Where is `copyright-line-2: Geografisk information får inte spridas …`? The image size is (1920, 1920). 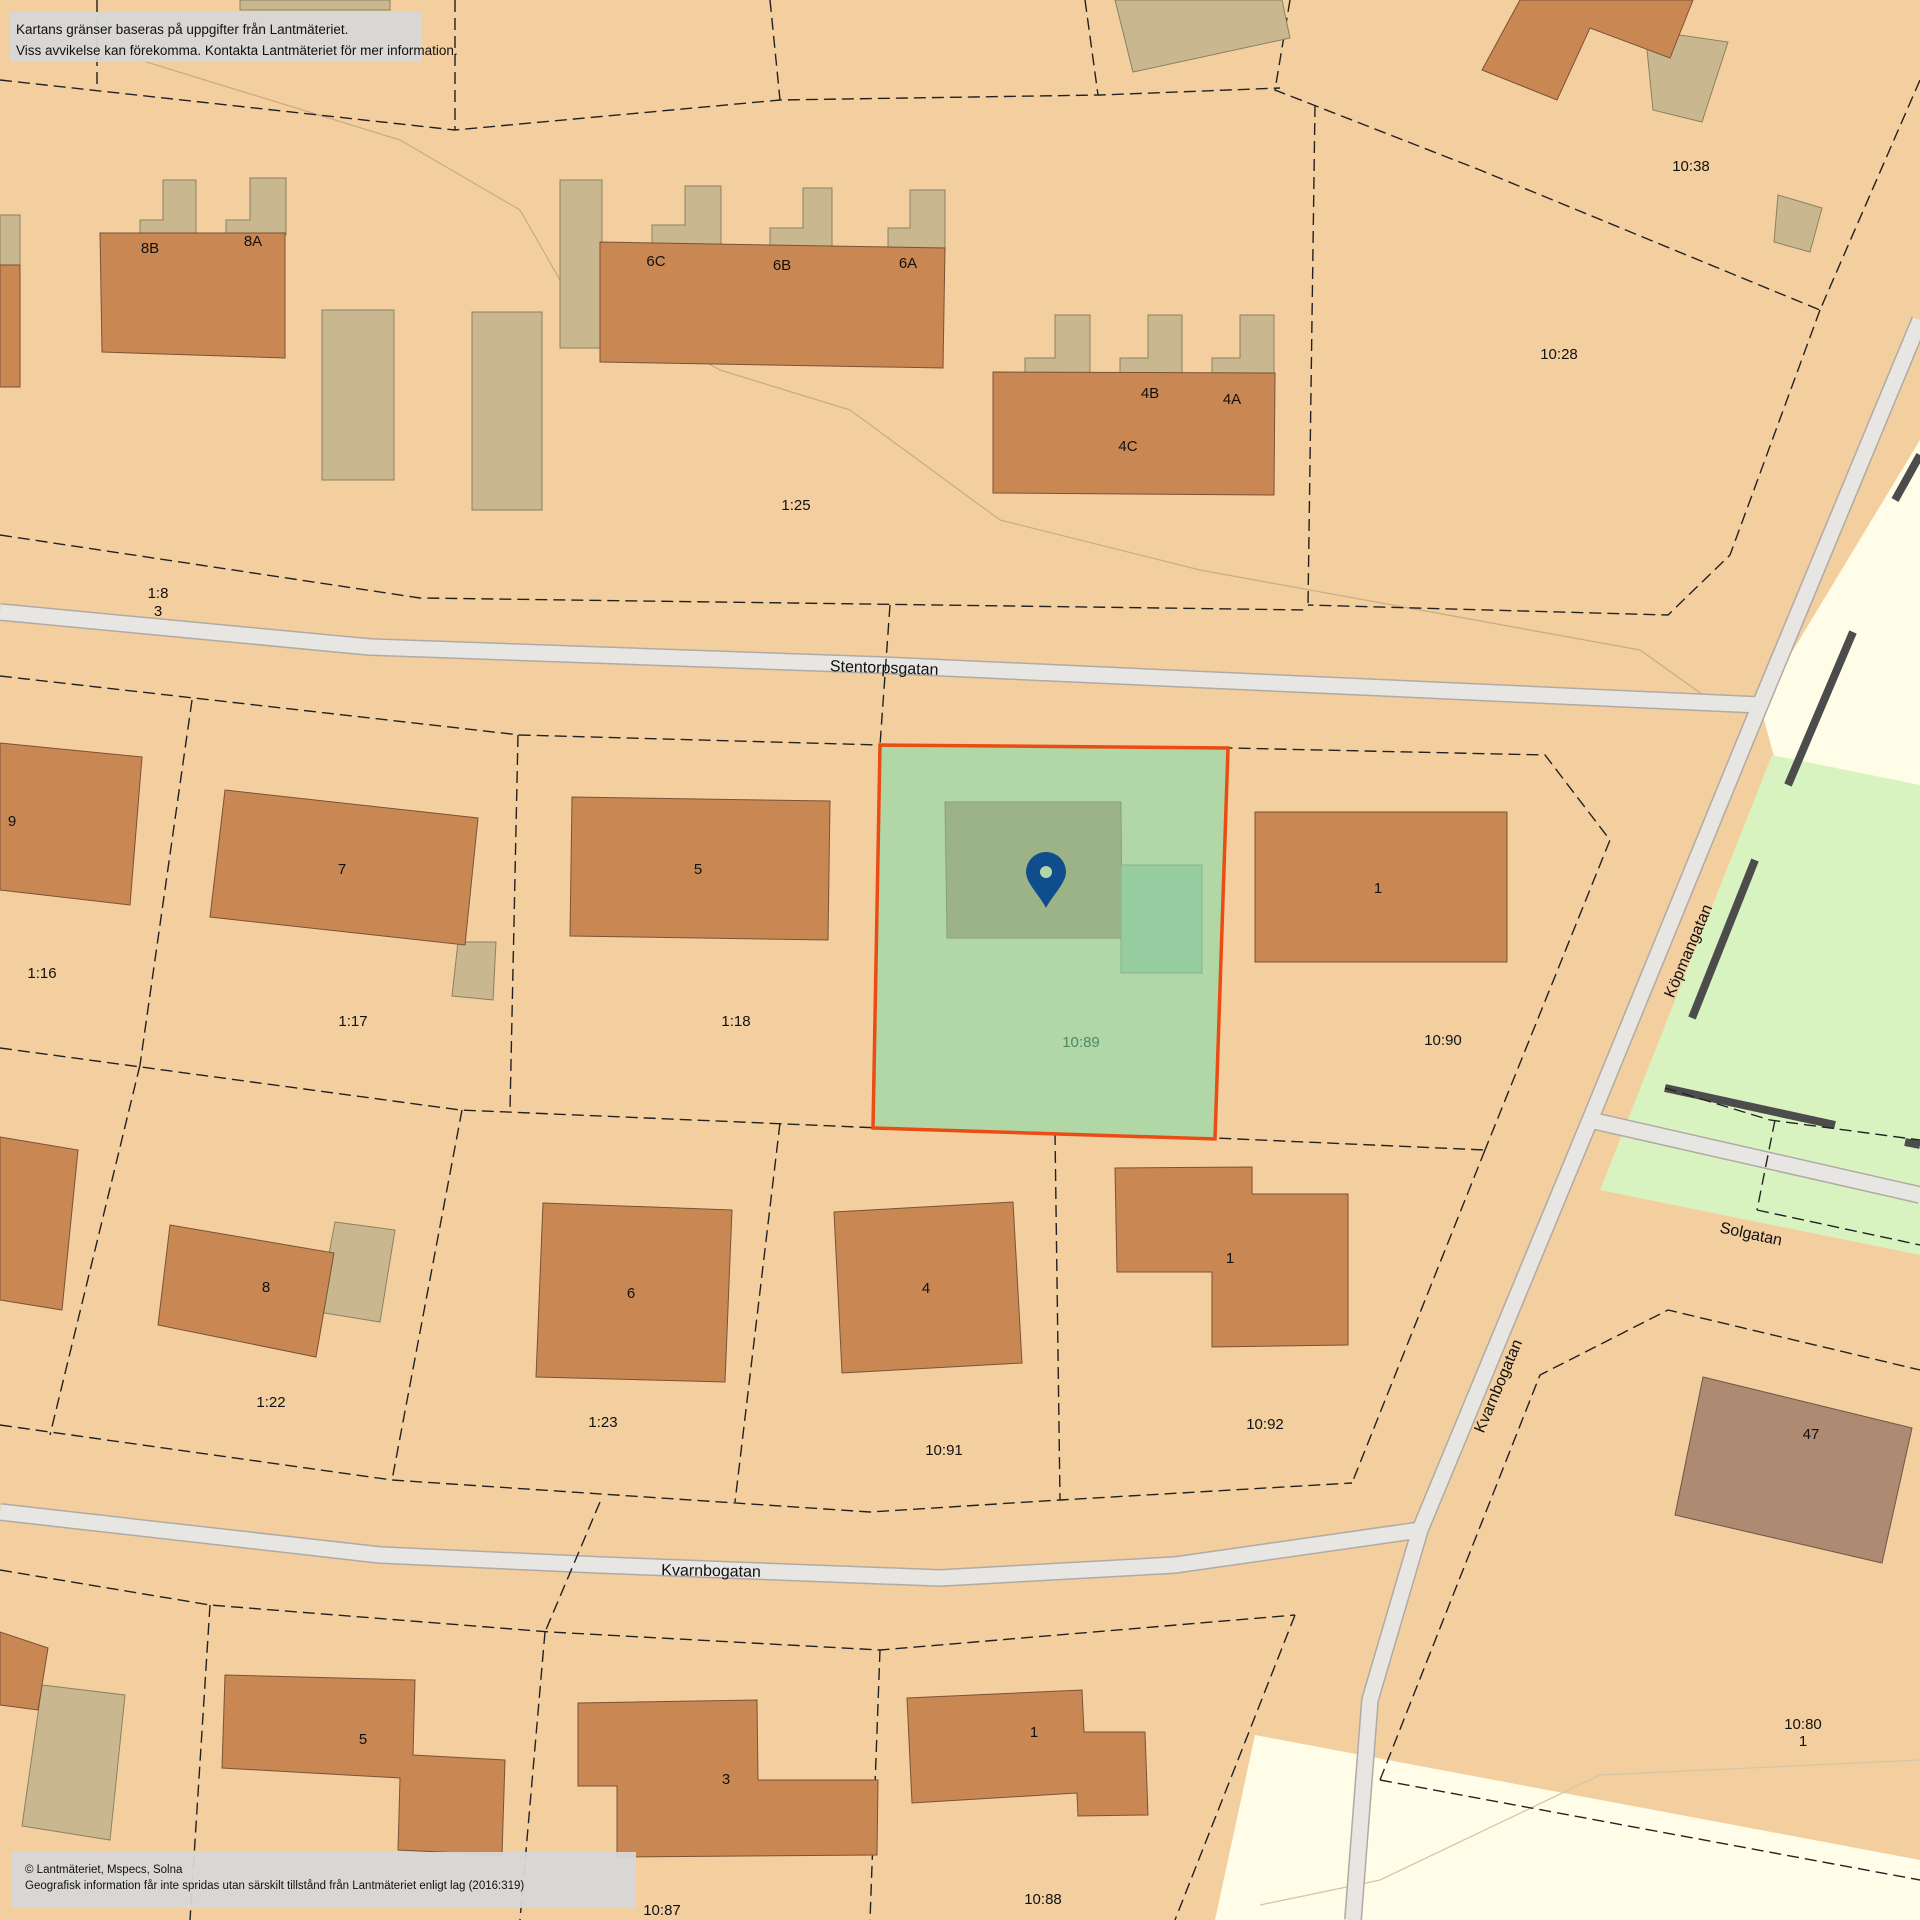 copyright-line-2: Geografisk information får inte spridas … is located at coordinates (275, 1886).